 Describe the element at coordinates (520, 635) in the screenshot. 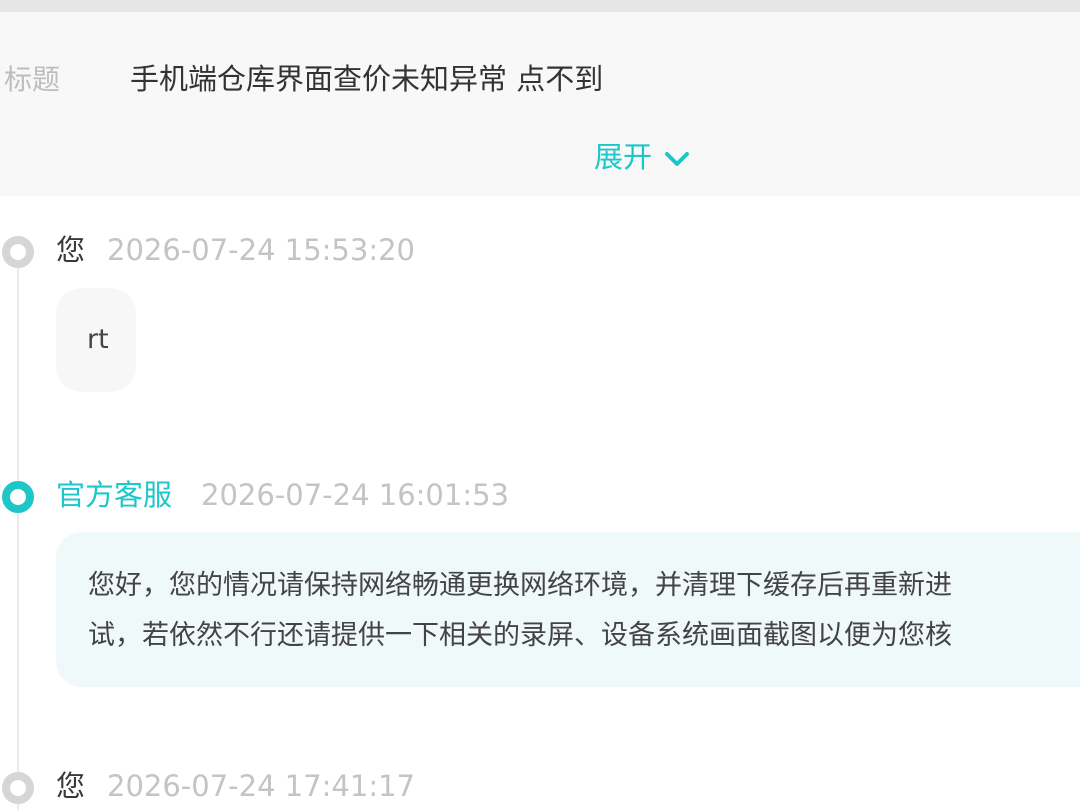

I see `message-text-line: 试，若依然不行还请提供一下相关的录屏、设备系统画面截图以便为您核` at that location.